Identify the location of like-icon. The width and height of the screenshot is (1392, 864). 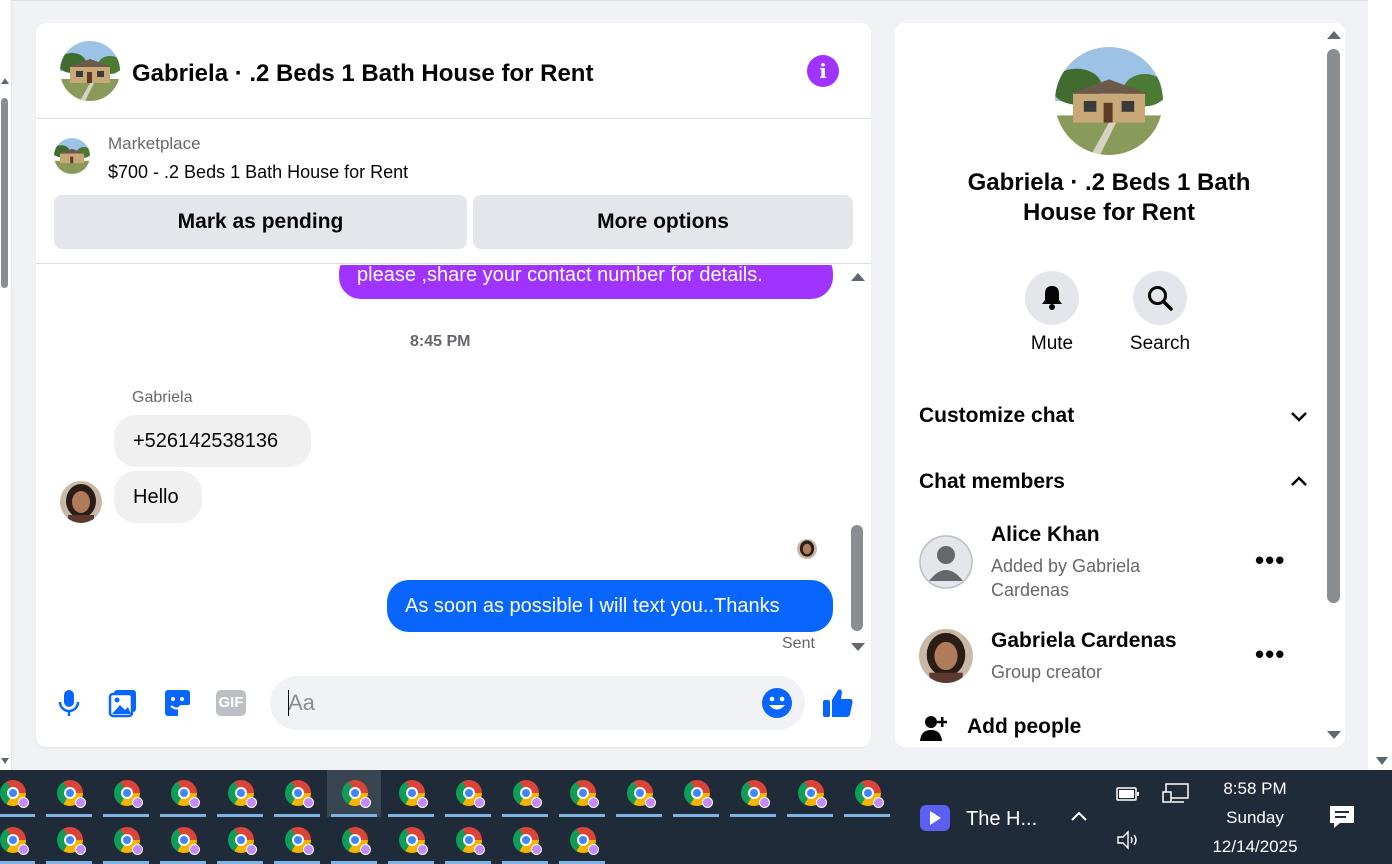
(838, 703).